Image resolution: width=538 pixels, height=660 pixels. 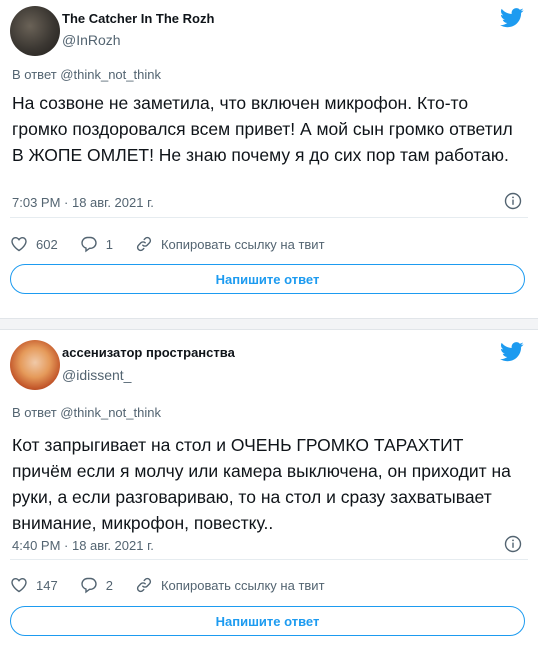 I want to click on action-bar: 602 1 Копировать ссылку на твит, so click(x=178, y=244).